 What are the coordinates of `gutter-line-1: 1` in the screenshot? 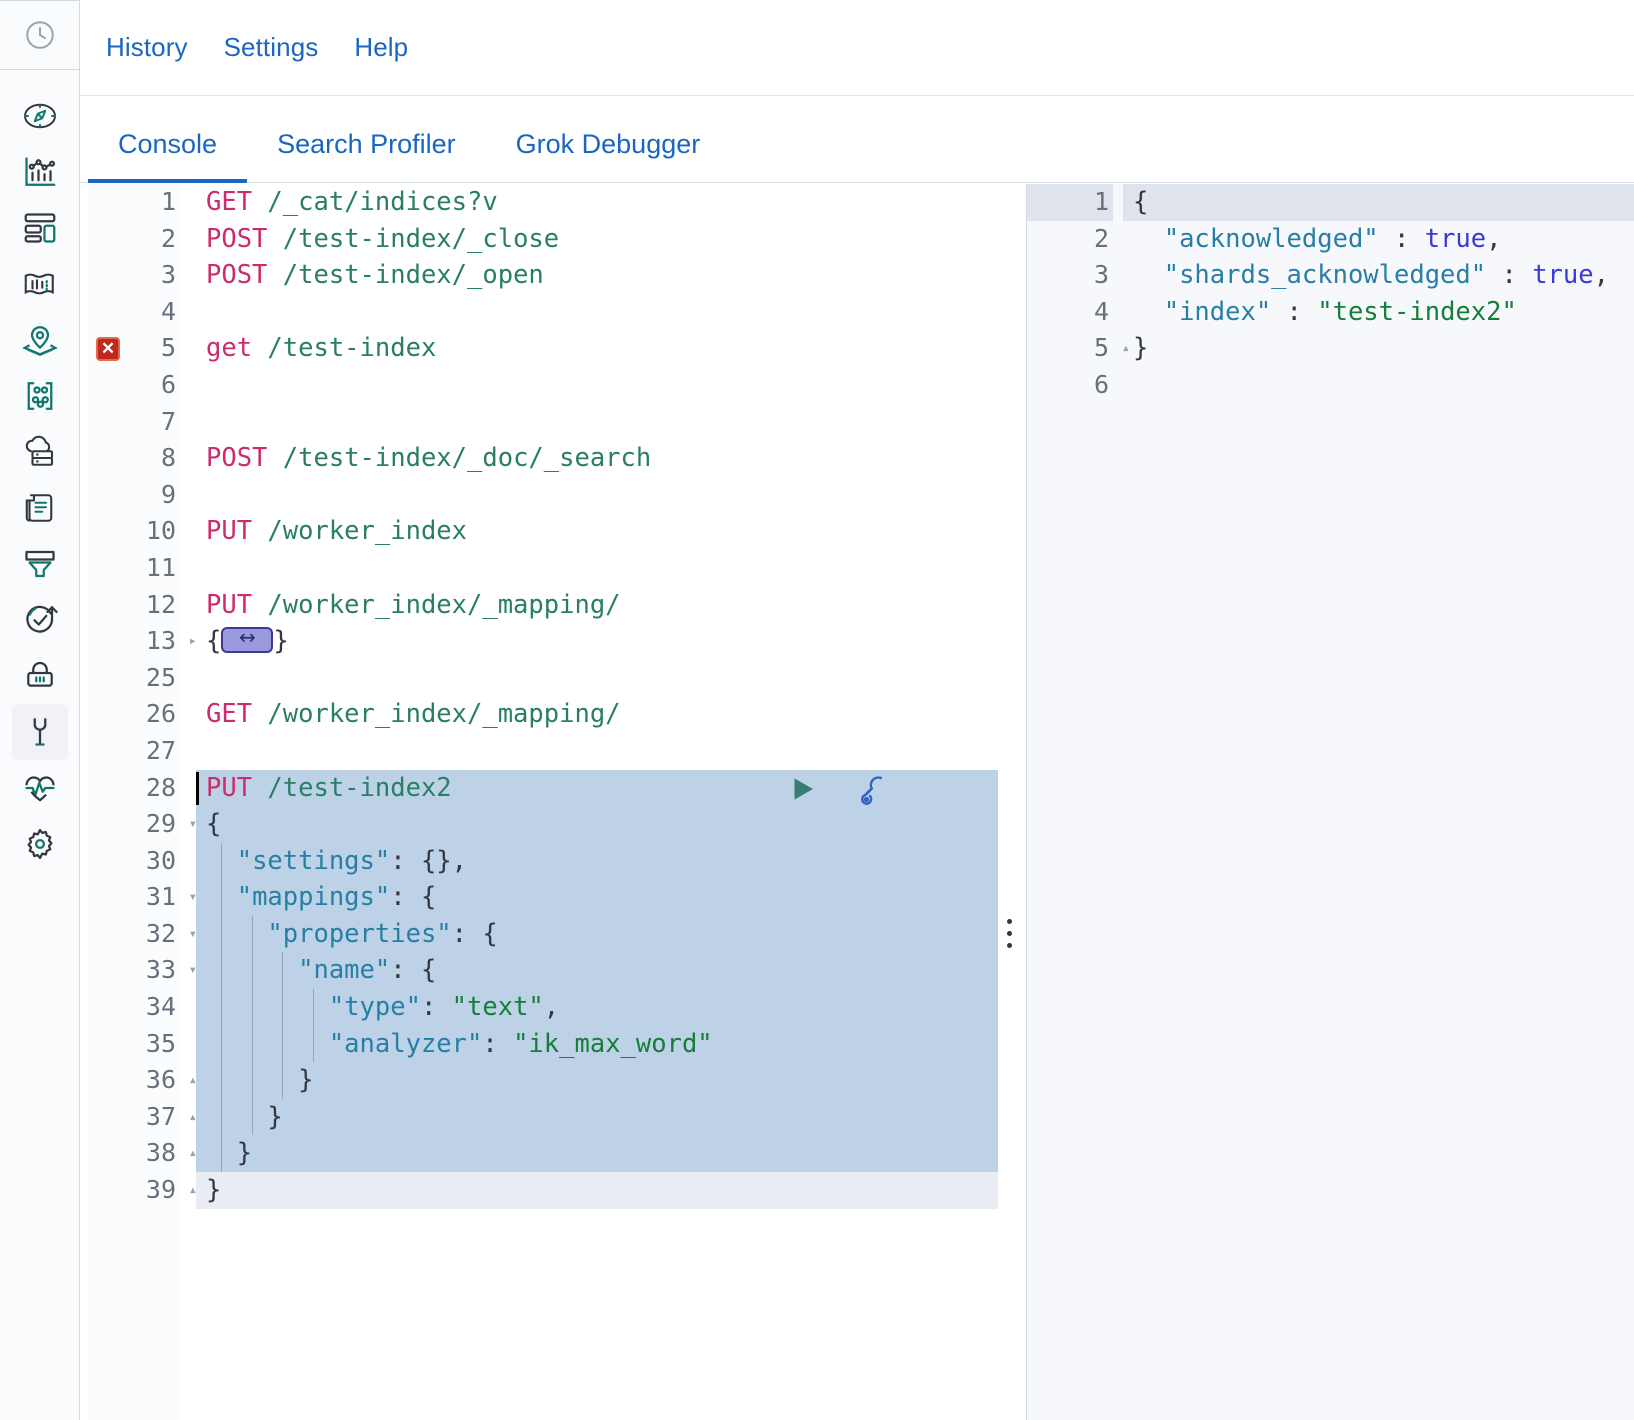 It's located at (134, 202).